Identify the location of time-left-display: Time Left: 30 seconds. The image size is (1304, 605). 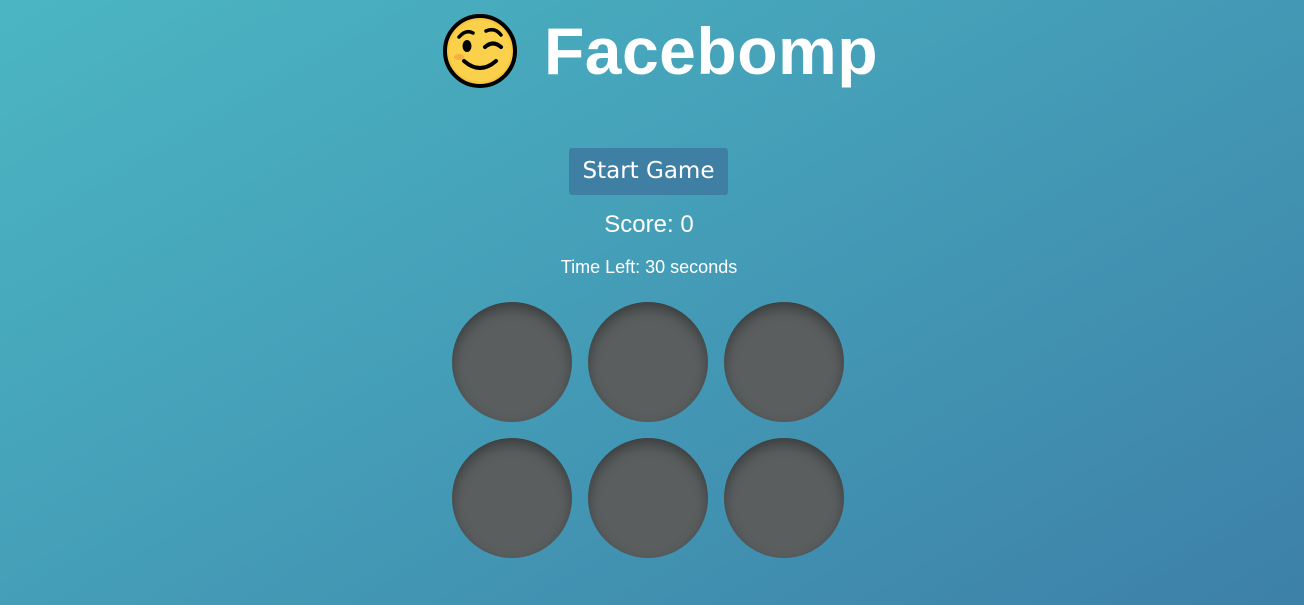
(649, 267).